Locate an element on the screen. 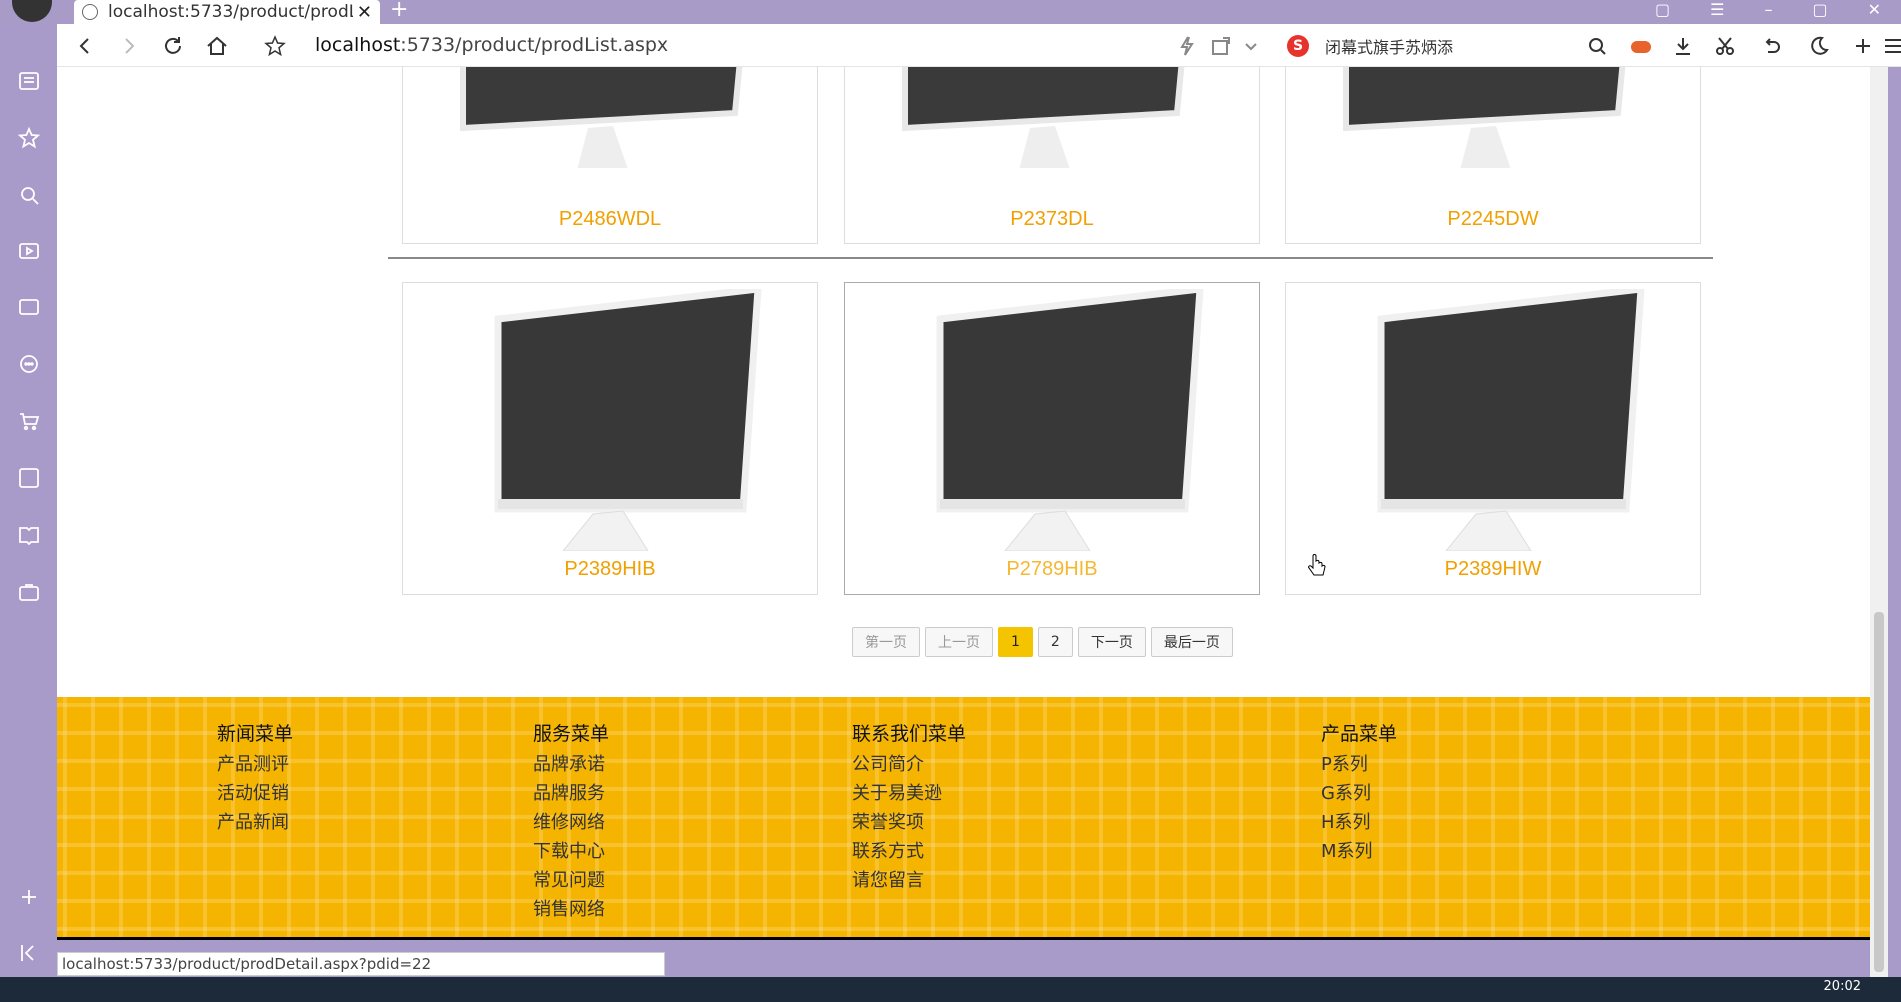  footer-link: 关于易美逊 is located at coordinates (909, 793).